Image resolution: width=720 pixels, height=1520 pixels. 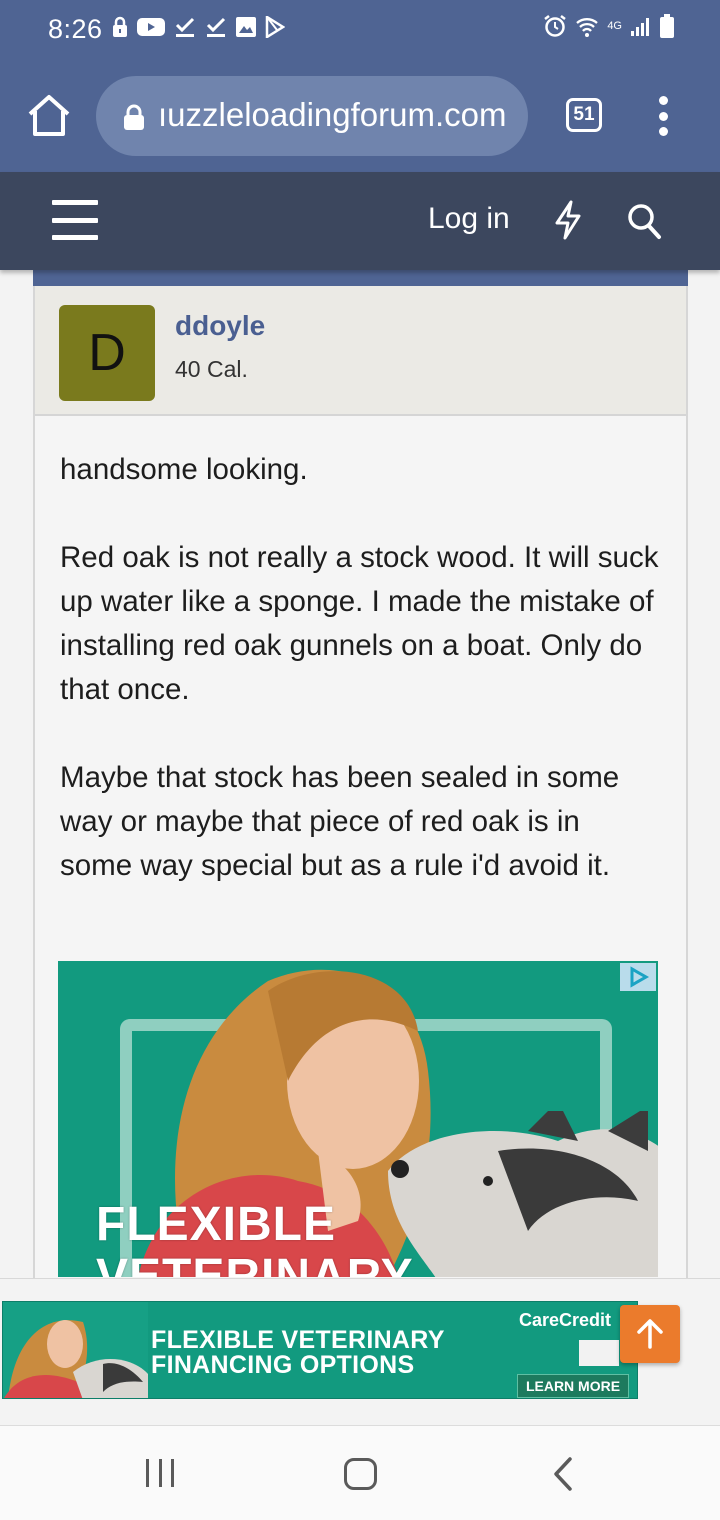 I want to click on ad-headline-line2: VETERINARY, so click(x=255, y=1264).